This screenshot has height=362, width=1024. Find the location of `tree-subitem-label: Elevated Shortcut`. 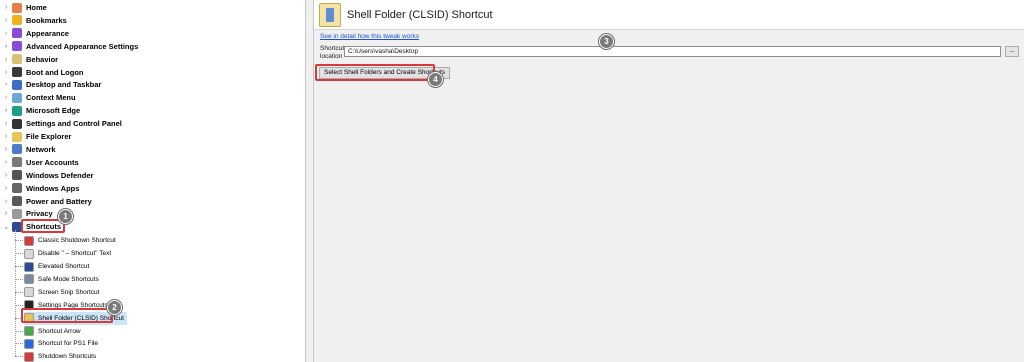

tree-subitem-label: Elevated Shortcut is located at coordinates (64, 266).